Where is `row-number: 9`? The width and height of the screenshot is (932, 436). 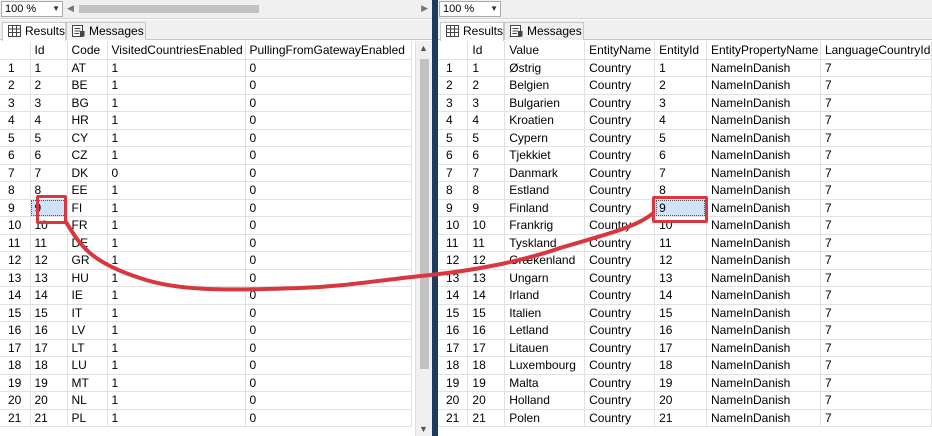 row-number: 9 is located at coordinates (15, 208).